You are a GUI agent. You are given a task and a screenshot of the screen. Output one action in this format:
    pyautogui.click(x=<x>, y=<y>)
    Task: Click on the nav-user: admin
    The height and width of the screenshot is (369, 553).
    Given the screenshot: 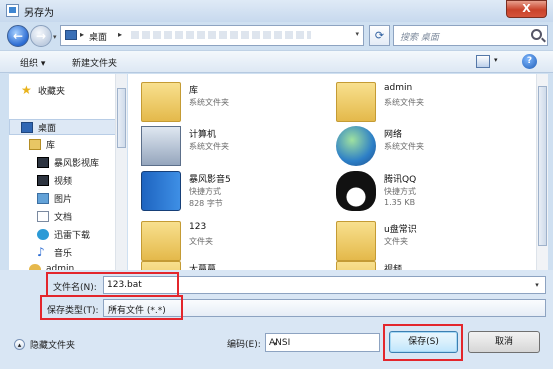 What is the action you would take?
    pyautogui.click(x=51, y=265)
    